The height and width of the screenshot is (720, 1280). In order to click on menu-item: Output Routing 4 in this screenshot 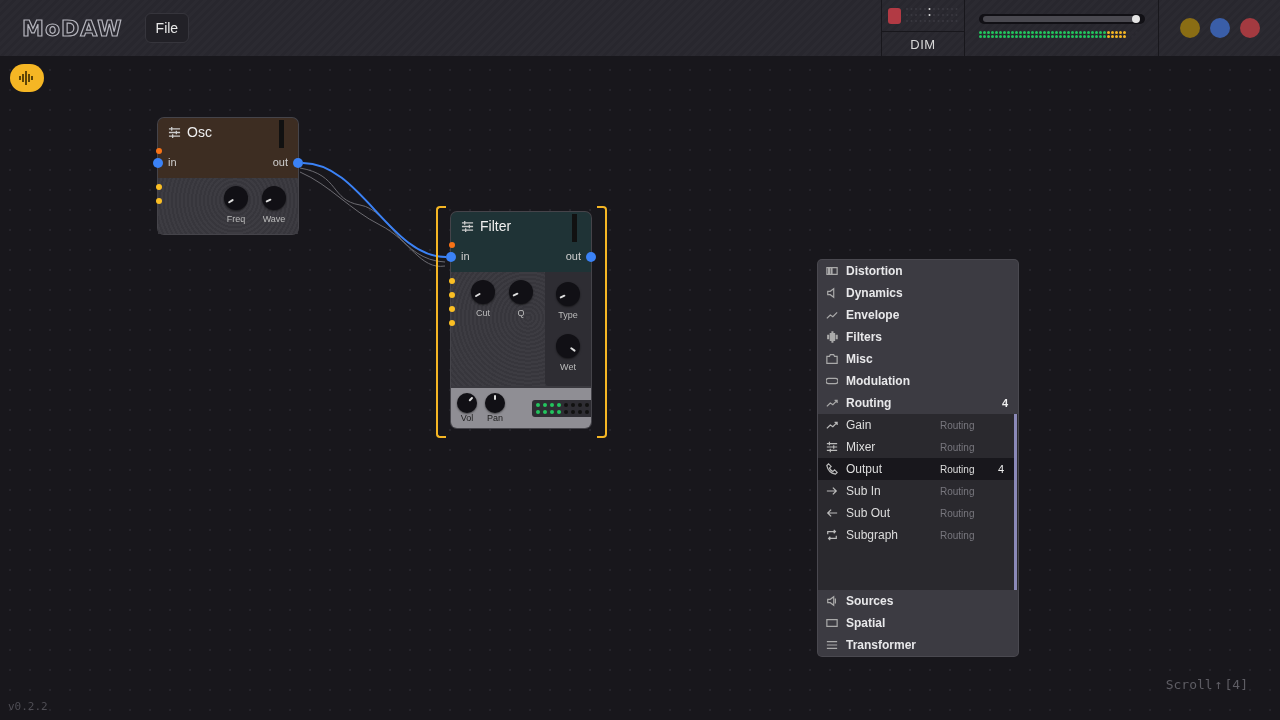, I will do `click(916, 469)`.